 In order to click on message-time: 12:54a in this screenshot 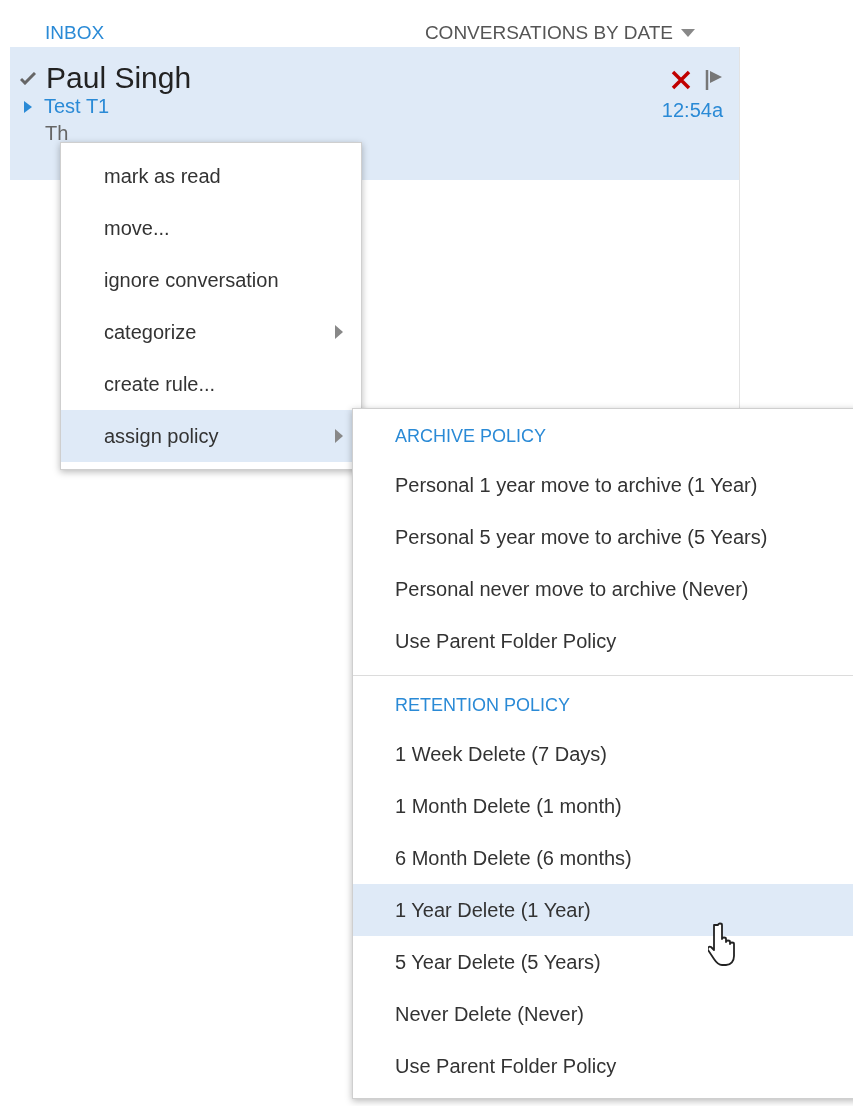, I will do `click(692, 110)`.